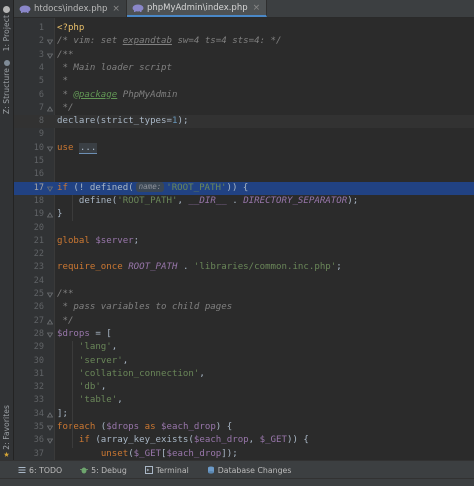 The width and height of the screenshot is (474, 486). What do you see at coordinates (244, 347) in the screenshot?
I see `code-line: 29 'lang',` at bounding box center [244, 347].